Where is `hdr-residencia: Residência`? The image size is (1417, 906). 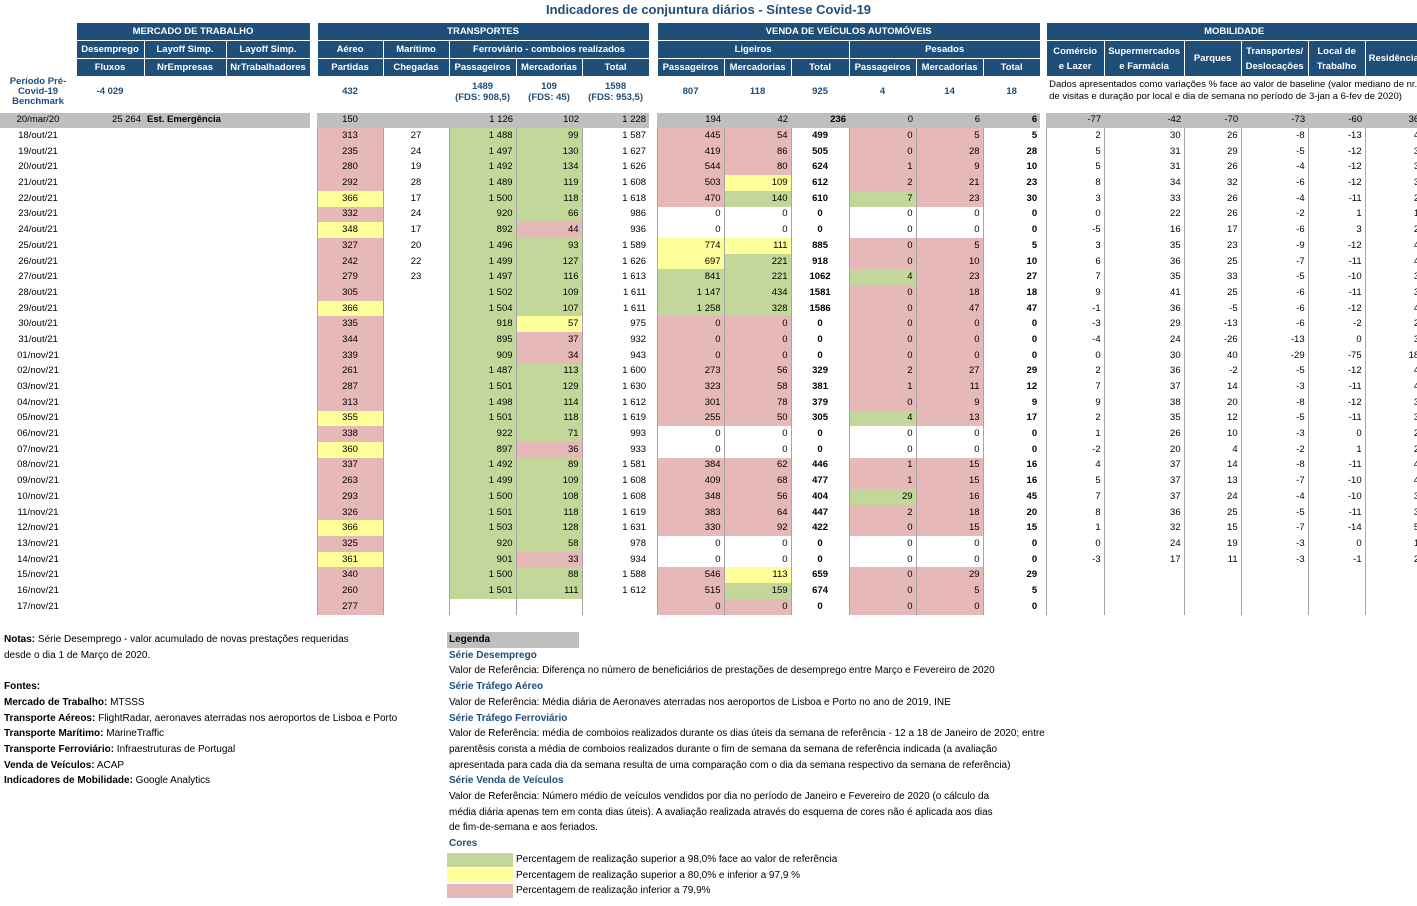
hdr-residencia: Residência is located at coordinates (1390, 58).